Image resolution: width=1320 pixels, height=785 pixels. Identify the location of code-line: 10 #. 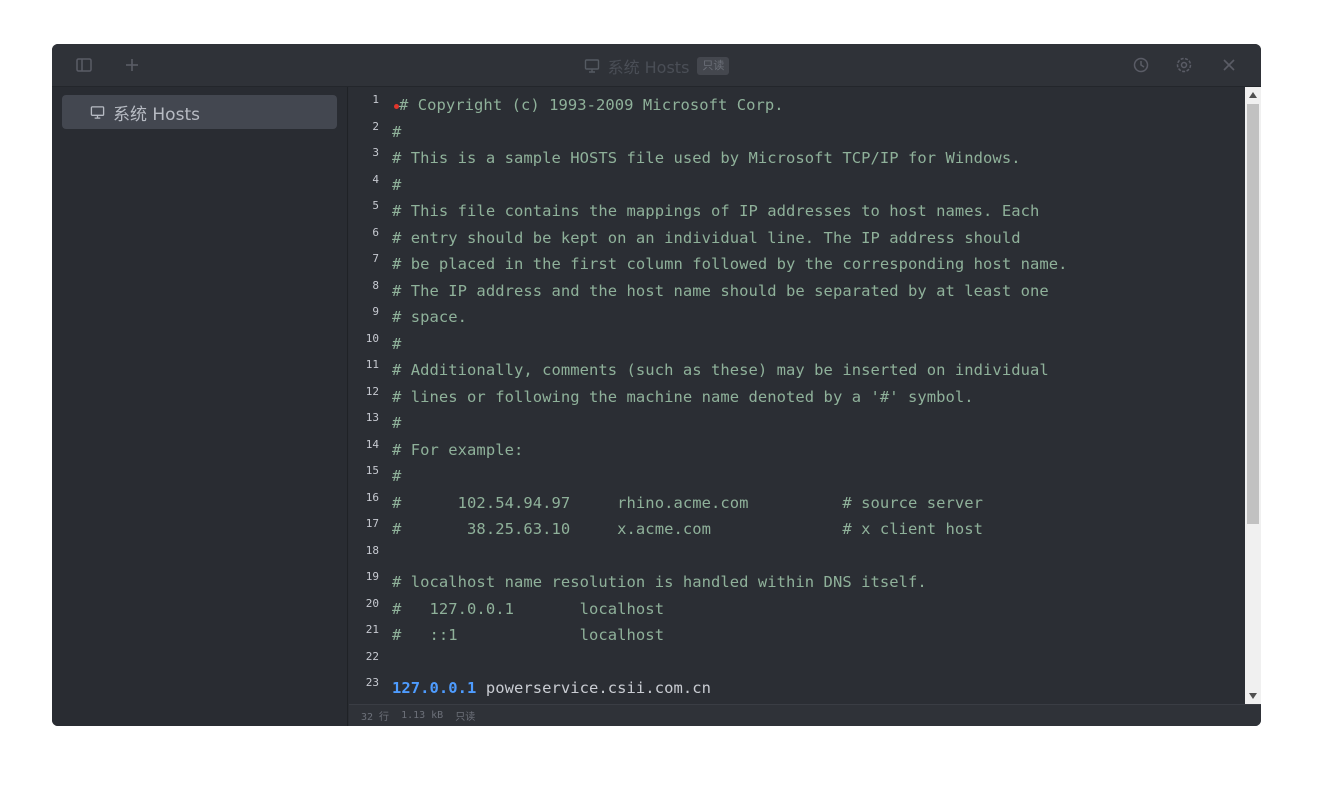
(799, 343).